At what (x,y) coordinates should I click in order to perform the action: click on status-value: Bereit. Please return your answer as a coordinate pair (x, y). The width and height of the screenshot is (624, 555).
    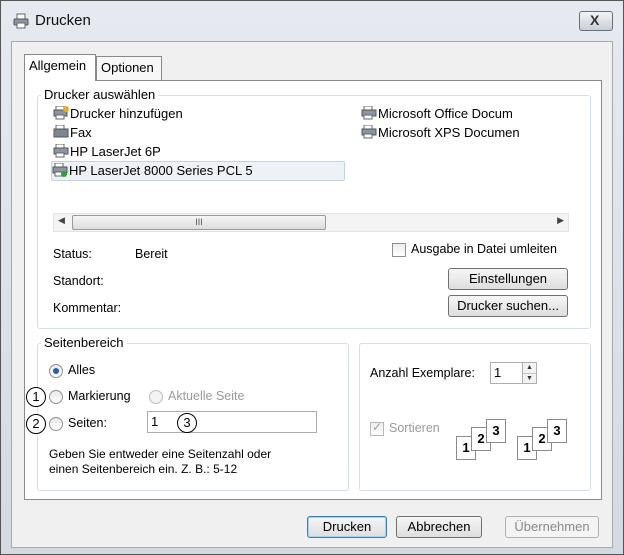
    Looking at the image, I should click on (151, 254).